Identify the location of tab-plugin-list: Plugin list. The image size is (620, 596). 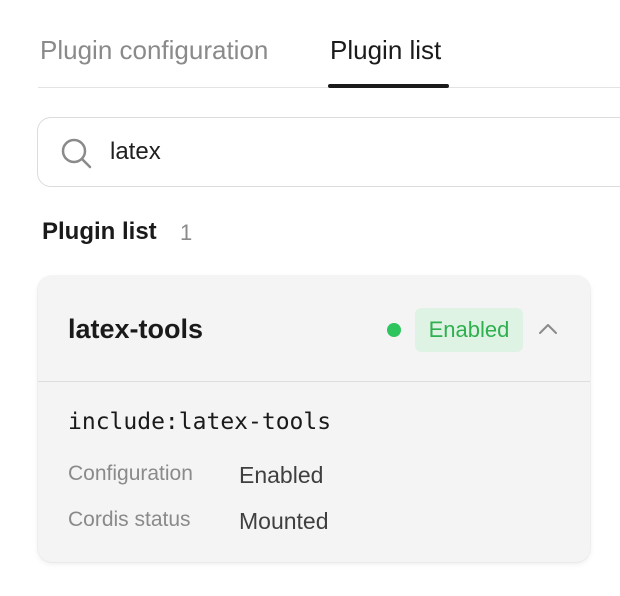
(385, 50).